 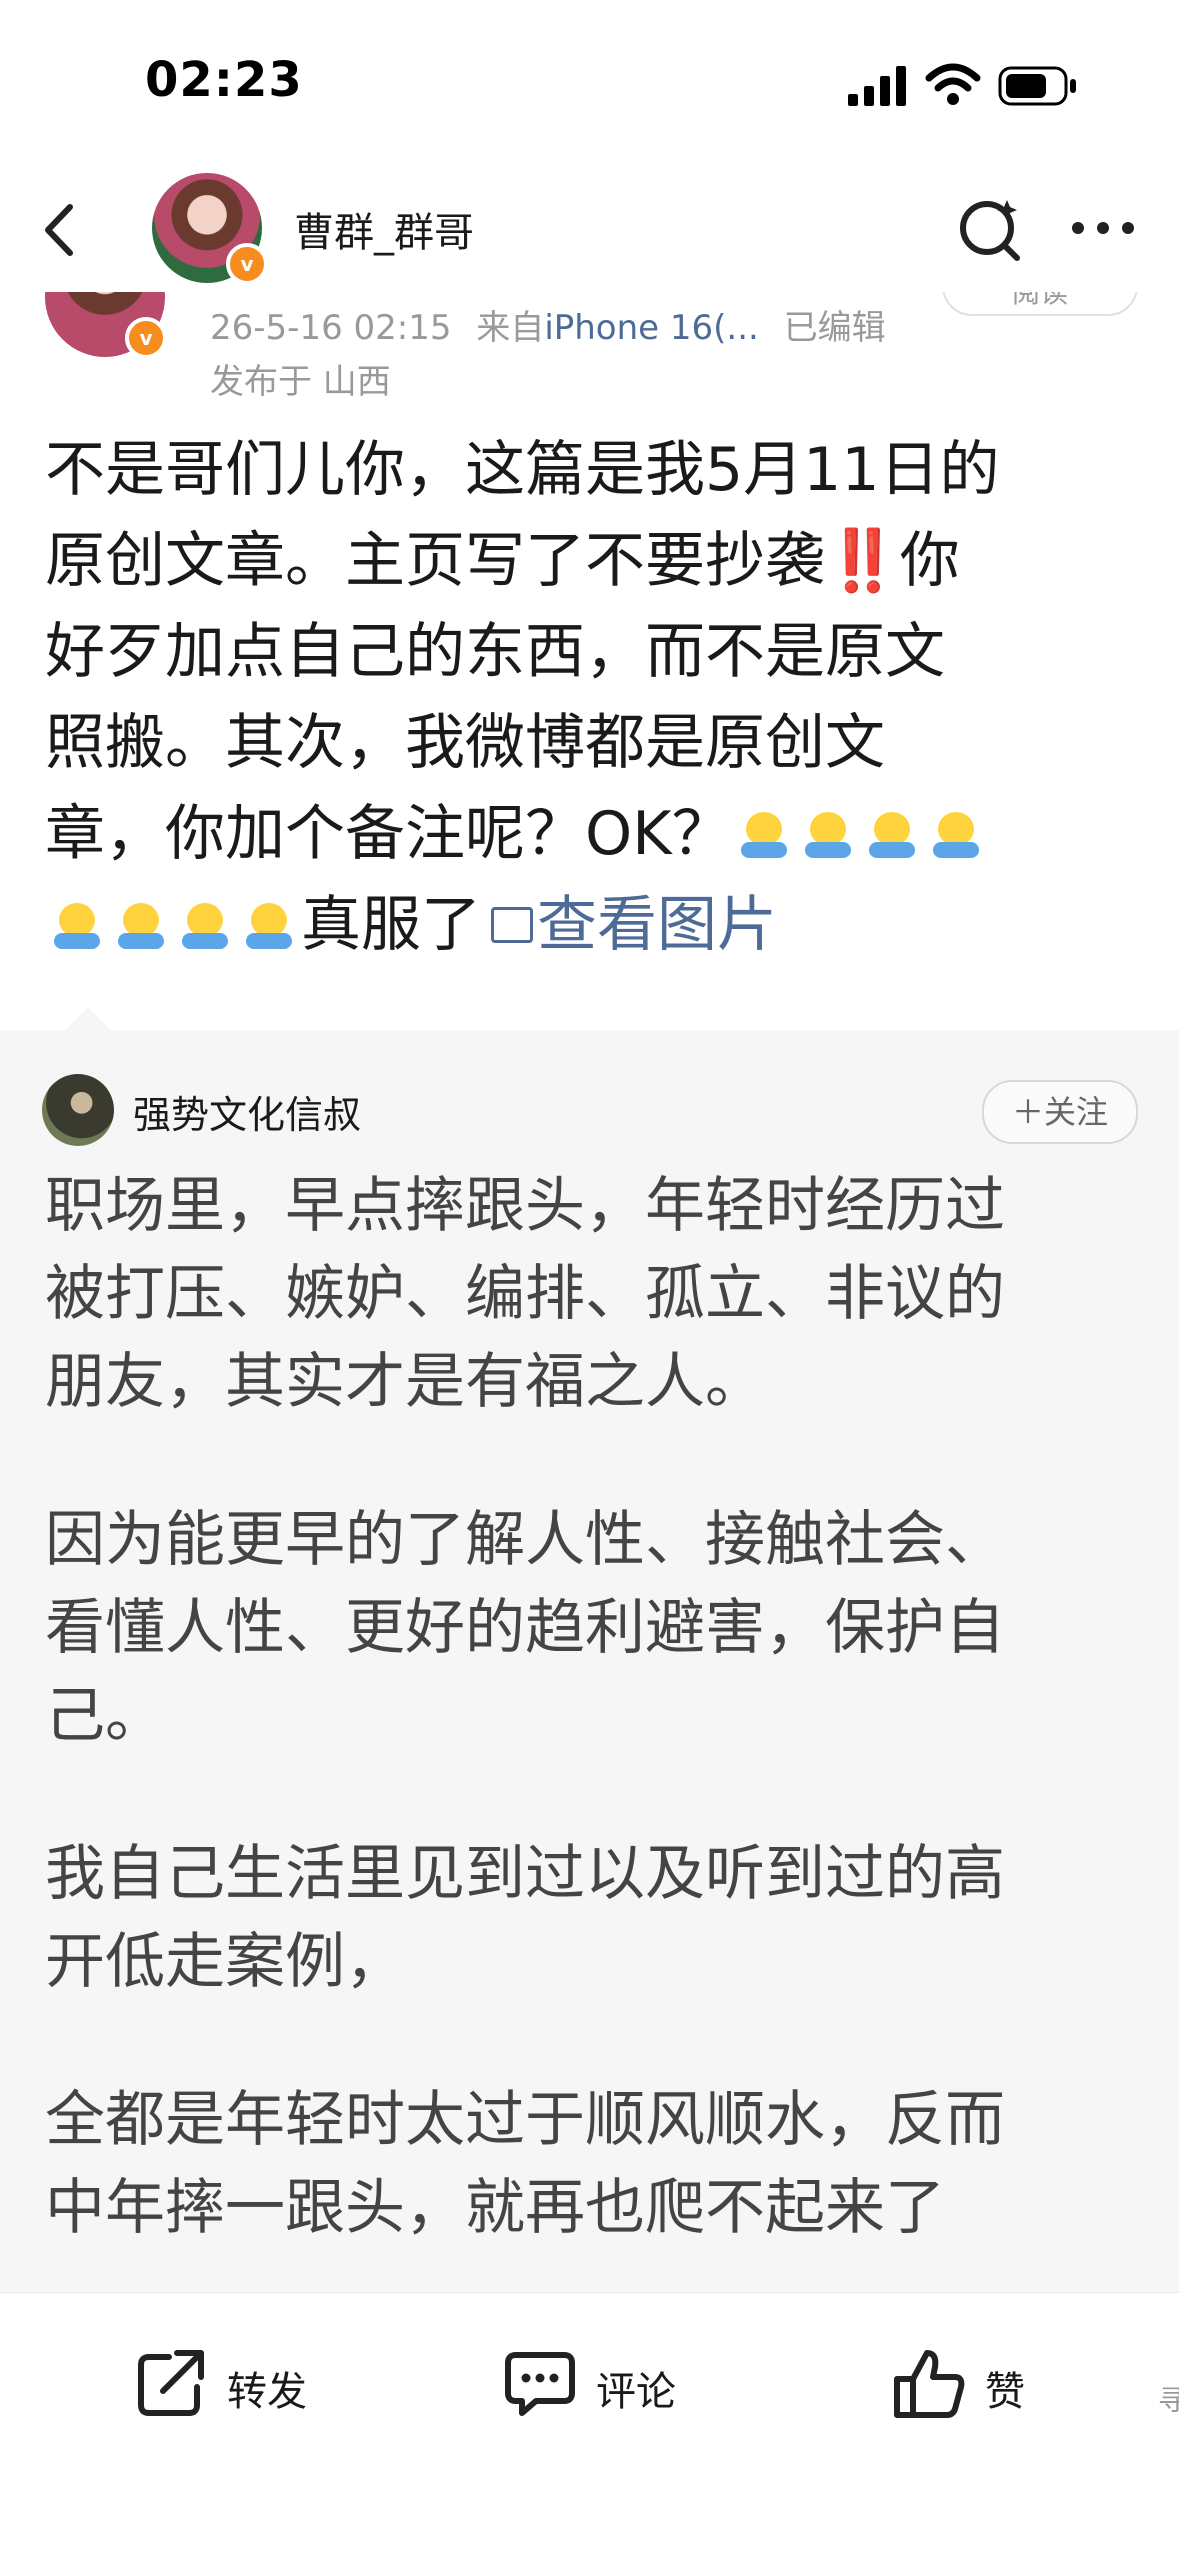 What do you see at coordinates (331, 328) in the screenshot?
I see `post-timestamp: 26-5-16 02:15` at bounding box center [331, 328].